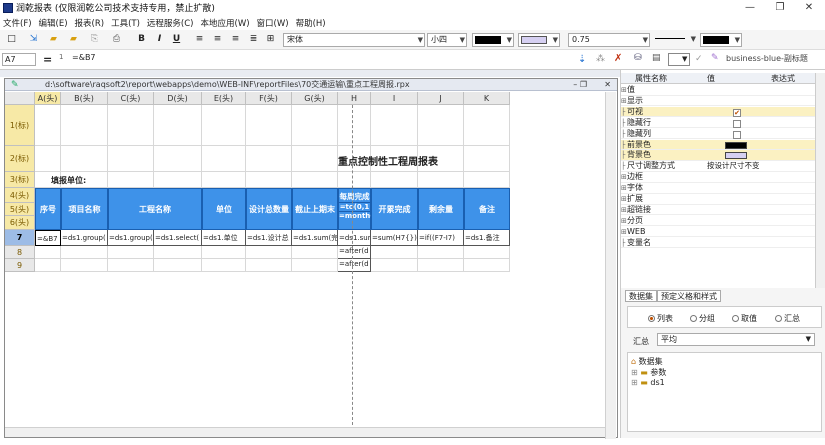  Describe the element at coordinates (273, 23) in the screenshot. I see `menu-window: 窗口(W)` at that location.